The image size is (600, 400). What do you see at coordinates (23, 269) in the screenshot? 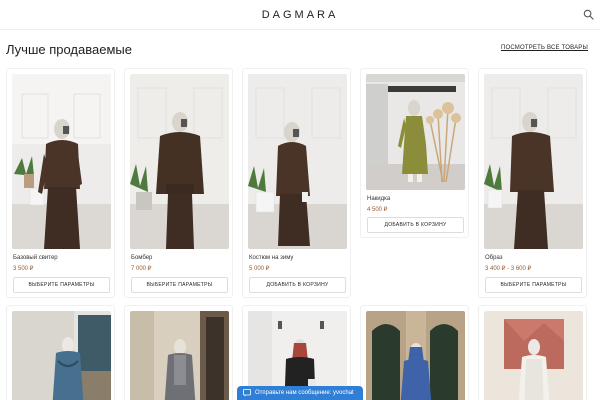
I see `product-price: 3 500 ₽` at bounding box center [23, 269].